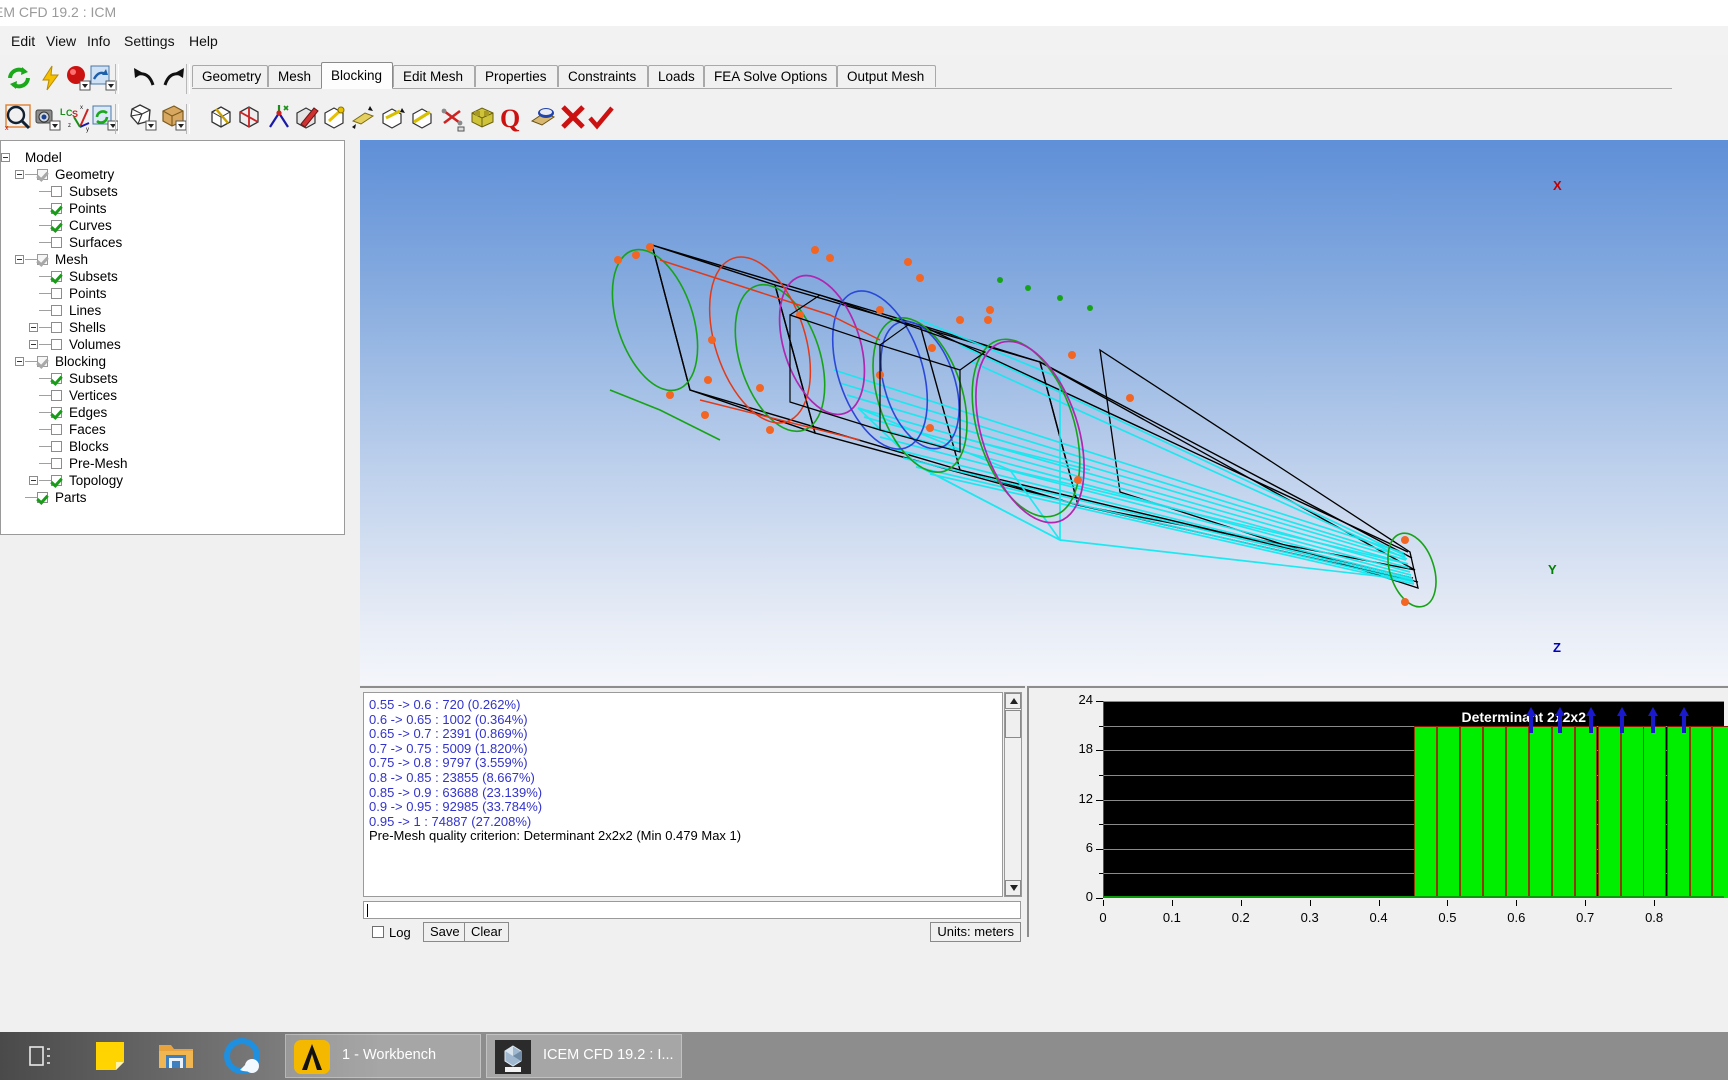 The image size is (1728, 1080). Describe the element at coordinates (692, 910) in the screenshot. I see `command-input` at that location.